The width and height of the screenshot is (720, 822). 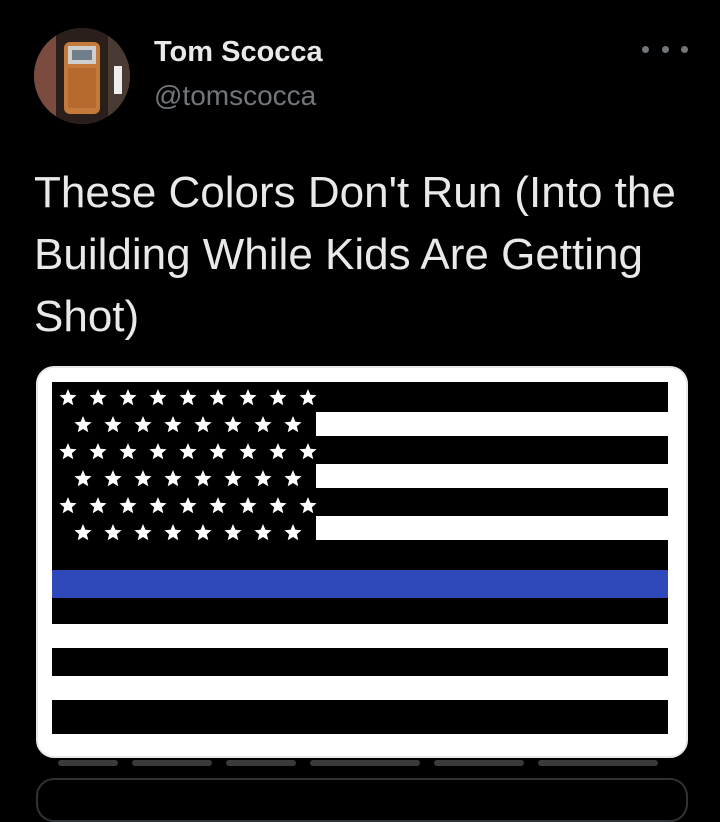 I want to click on thin-blue-line, so click(x=360, y=584).